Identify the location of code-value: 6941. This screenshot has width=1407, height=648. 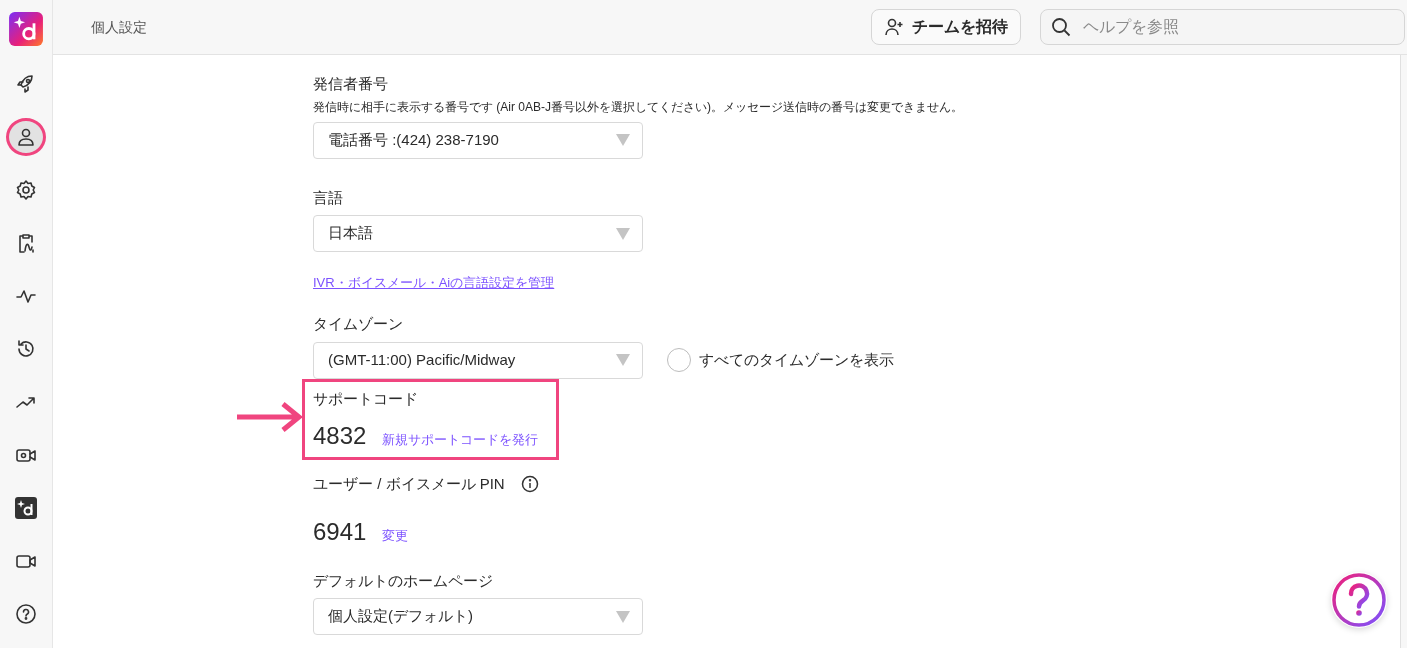
(340, 531).